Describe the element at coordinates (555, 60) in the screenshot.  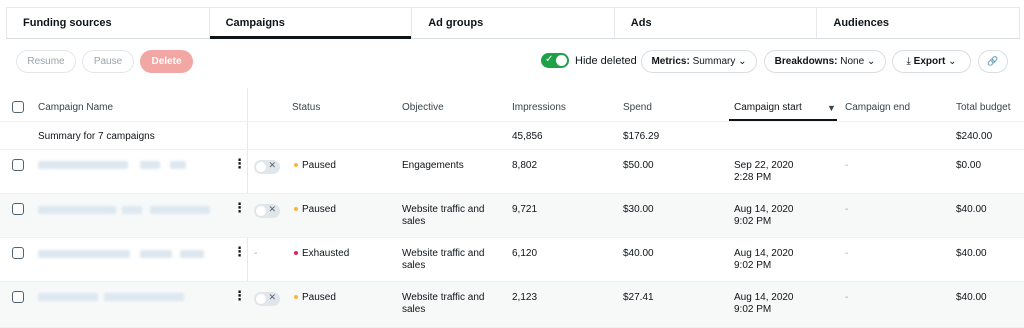
I see `hide-deleted-toggle: ✓` at that location.